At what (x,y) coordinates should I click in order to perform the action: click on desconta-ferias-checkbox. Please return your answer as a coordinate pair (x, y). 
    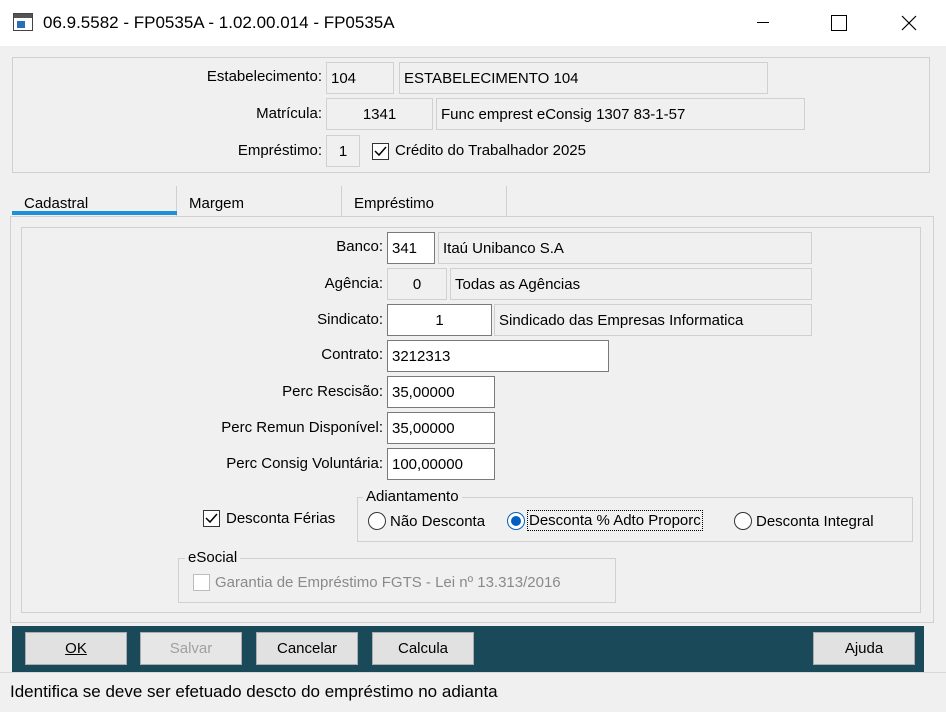
    Looking at the image, I should click on (211, 518).